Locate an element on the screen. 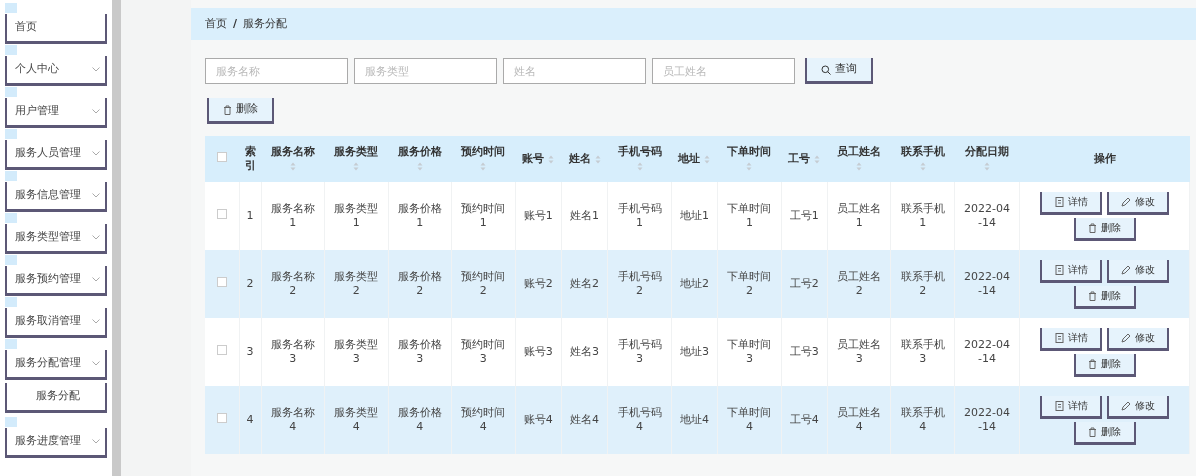 This screenshot has height=476, width=1196. table-cell: 服务名称1 is located at coordinates (293, 216).